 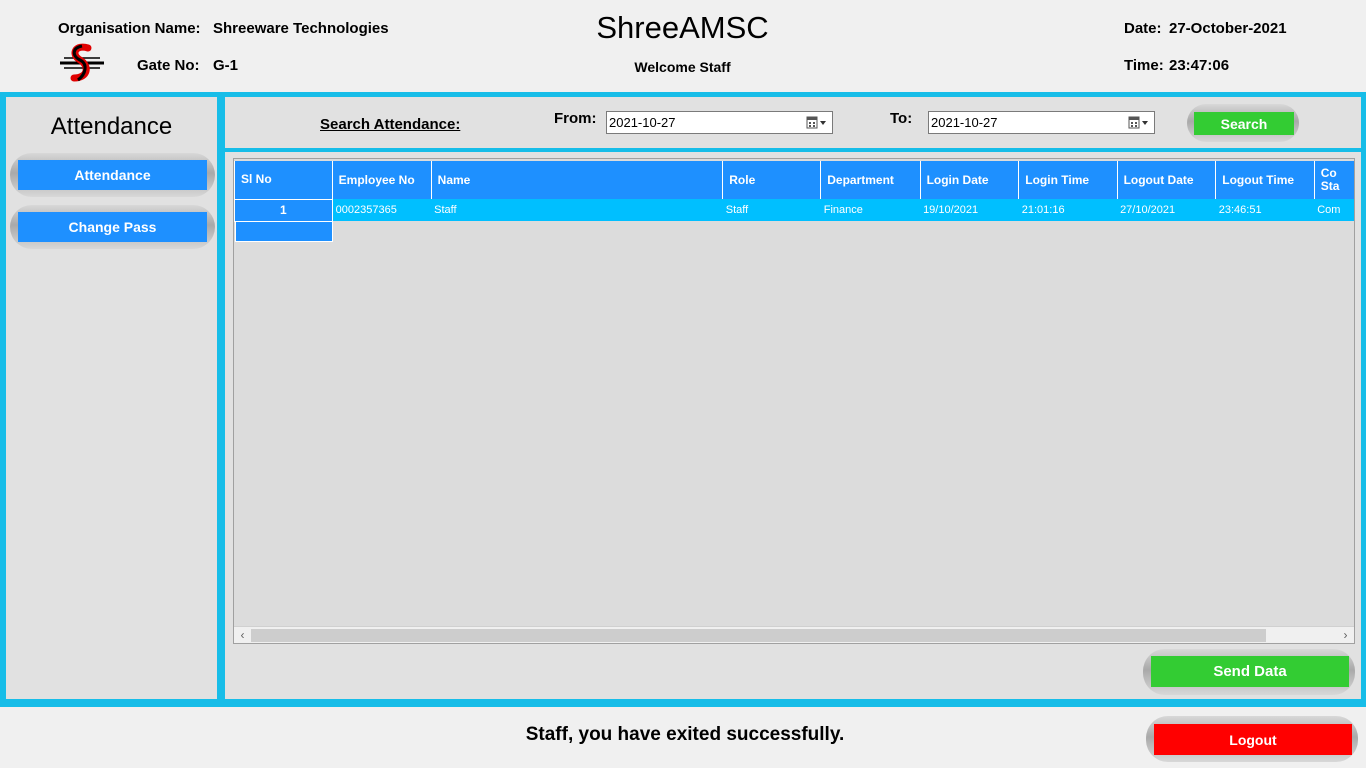 What do you see at coordinates (381, 180) in the screenshot?
I see `column-header-employee-no: Employee No` at bounding box center [381, 180].